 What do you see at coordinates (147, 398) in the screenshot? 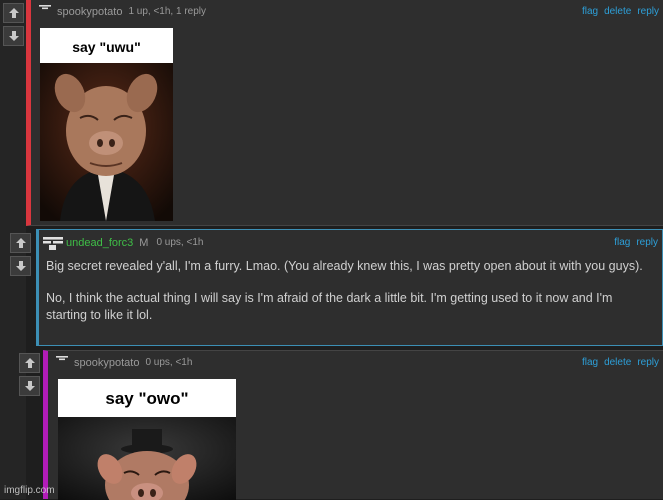
I see `meme-caption: say "owo"` at bounding box center [147, 398].